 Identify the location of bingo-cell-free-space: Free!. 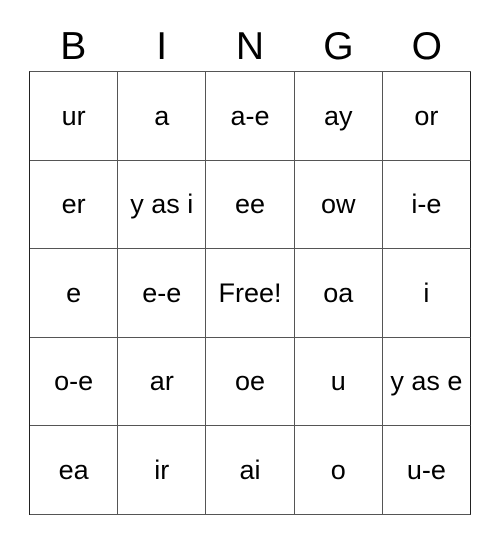
(250, 293).